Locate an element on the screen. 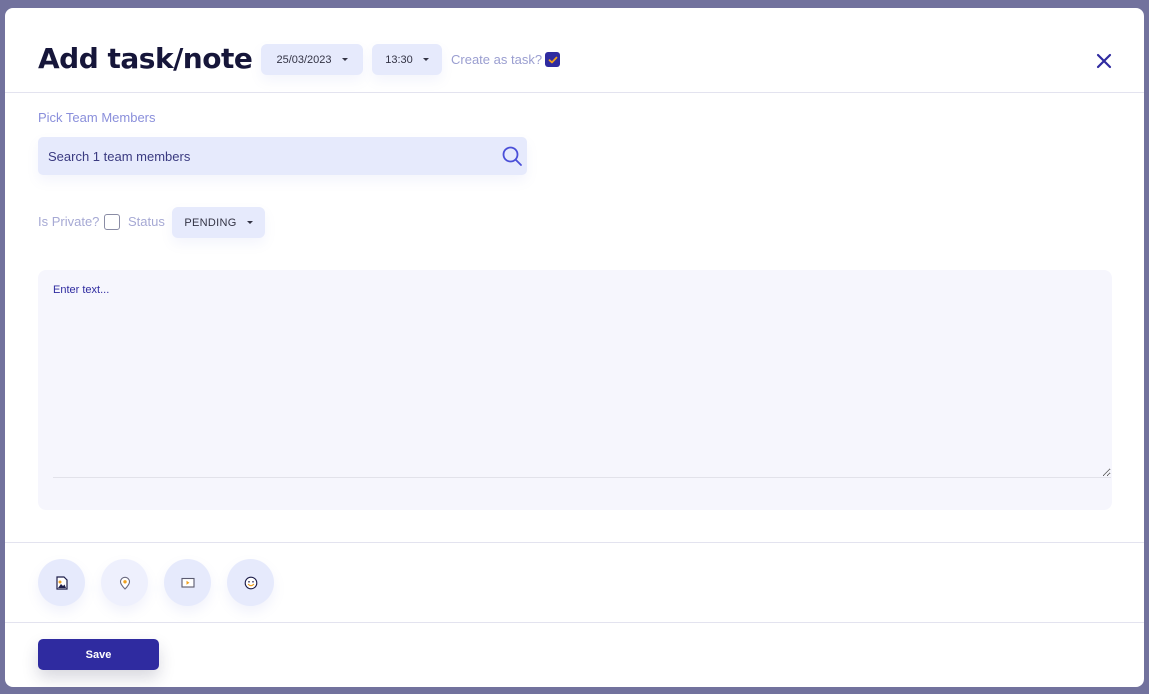 The height and width of the screenshot is (694, 1149). emoji-icon is located at coordinates (250, 582).